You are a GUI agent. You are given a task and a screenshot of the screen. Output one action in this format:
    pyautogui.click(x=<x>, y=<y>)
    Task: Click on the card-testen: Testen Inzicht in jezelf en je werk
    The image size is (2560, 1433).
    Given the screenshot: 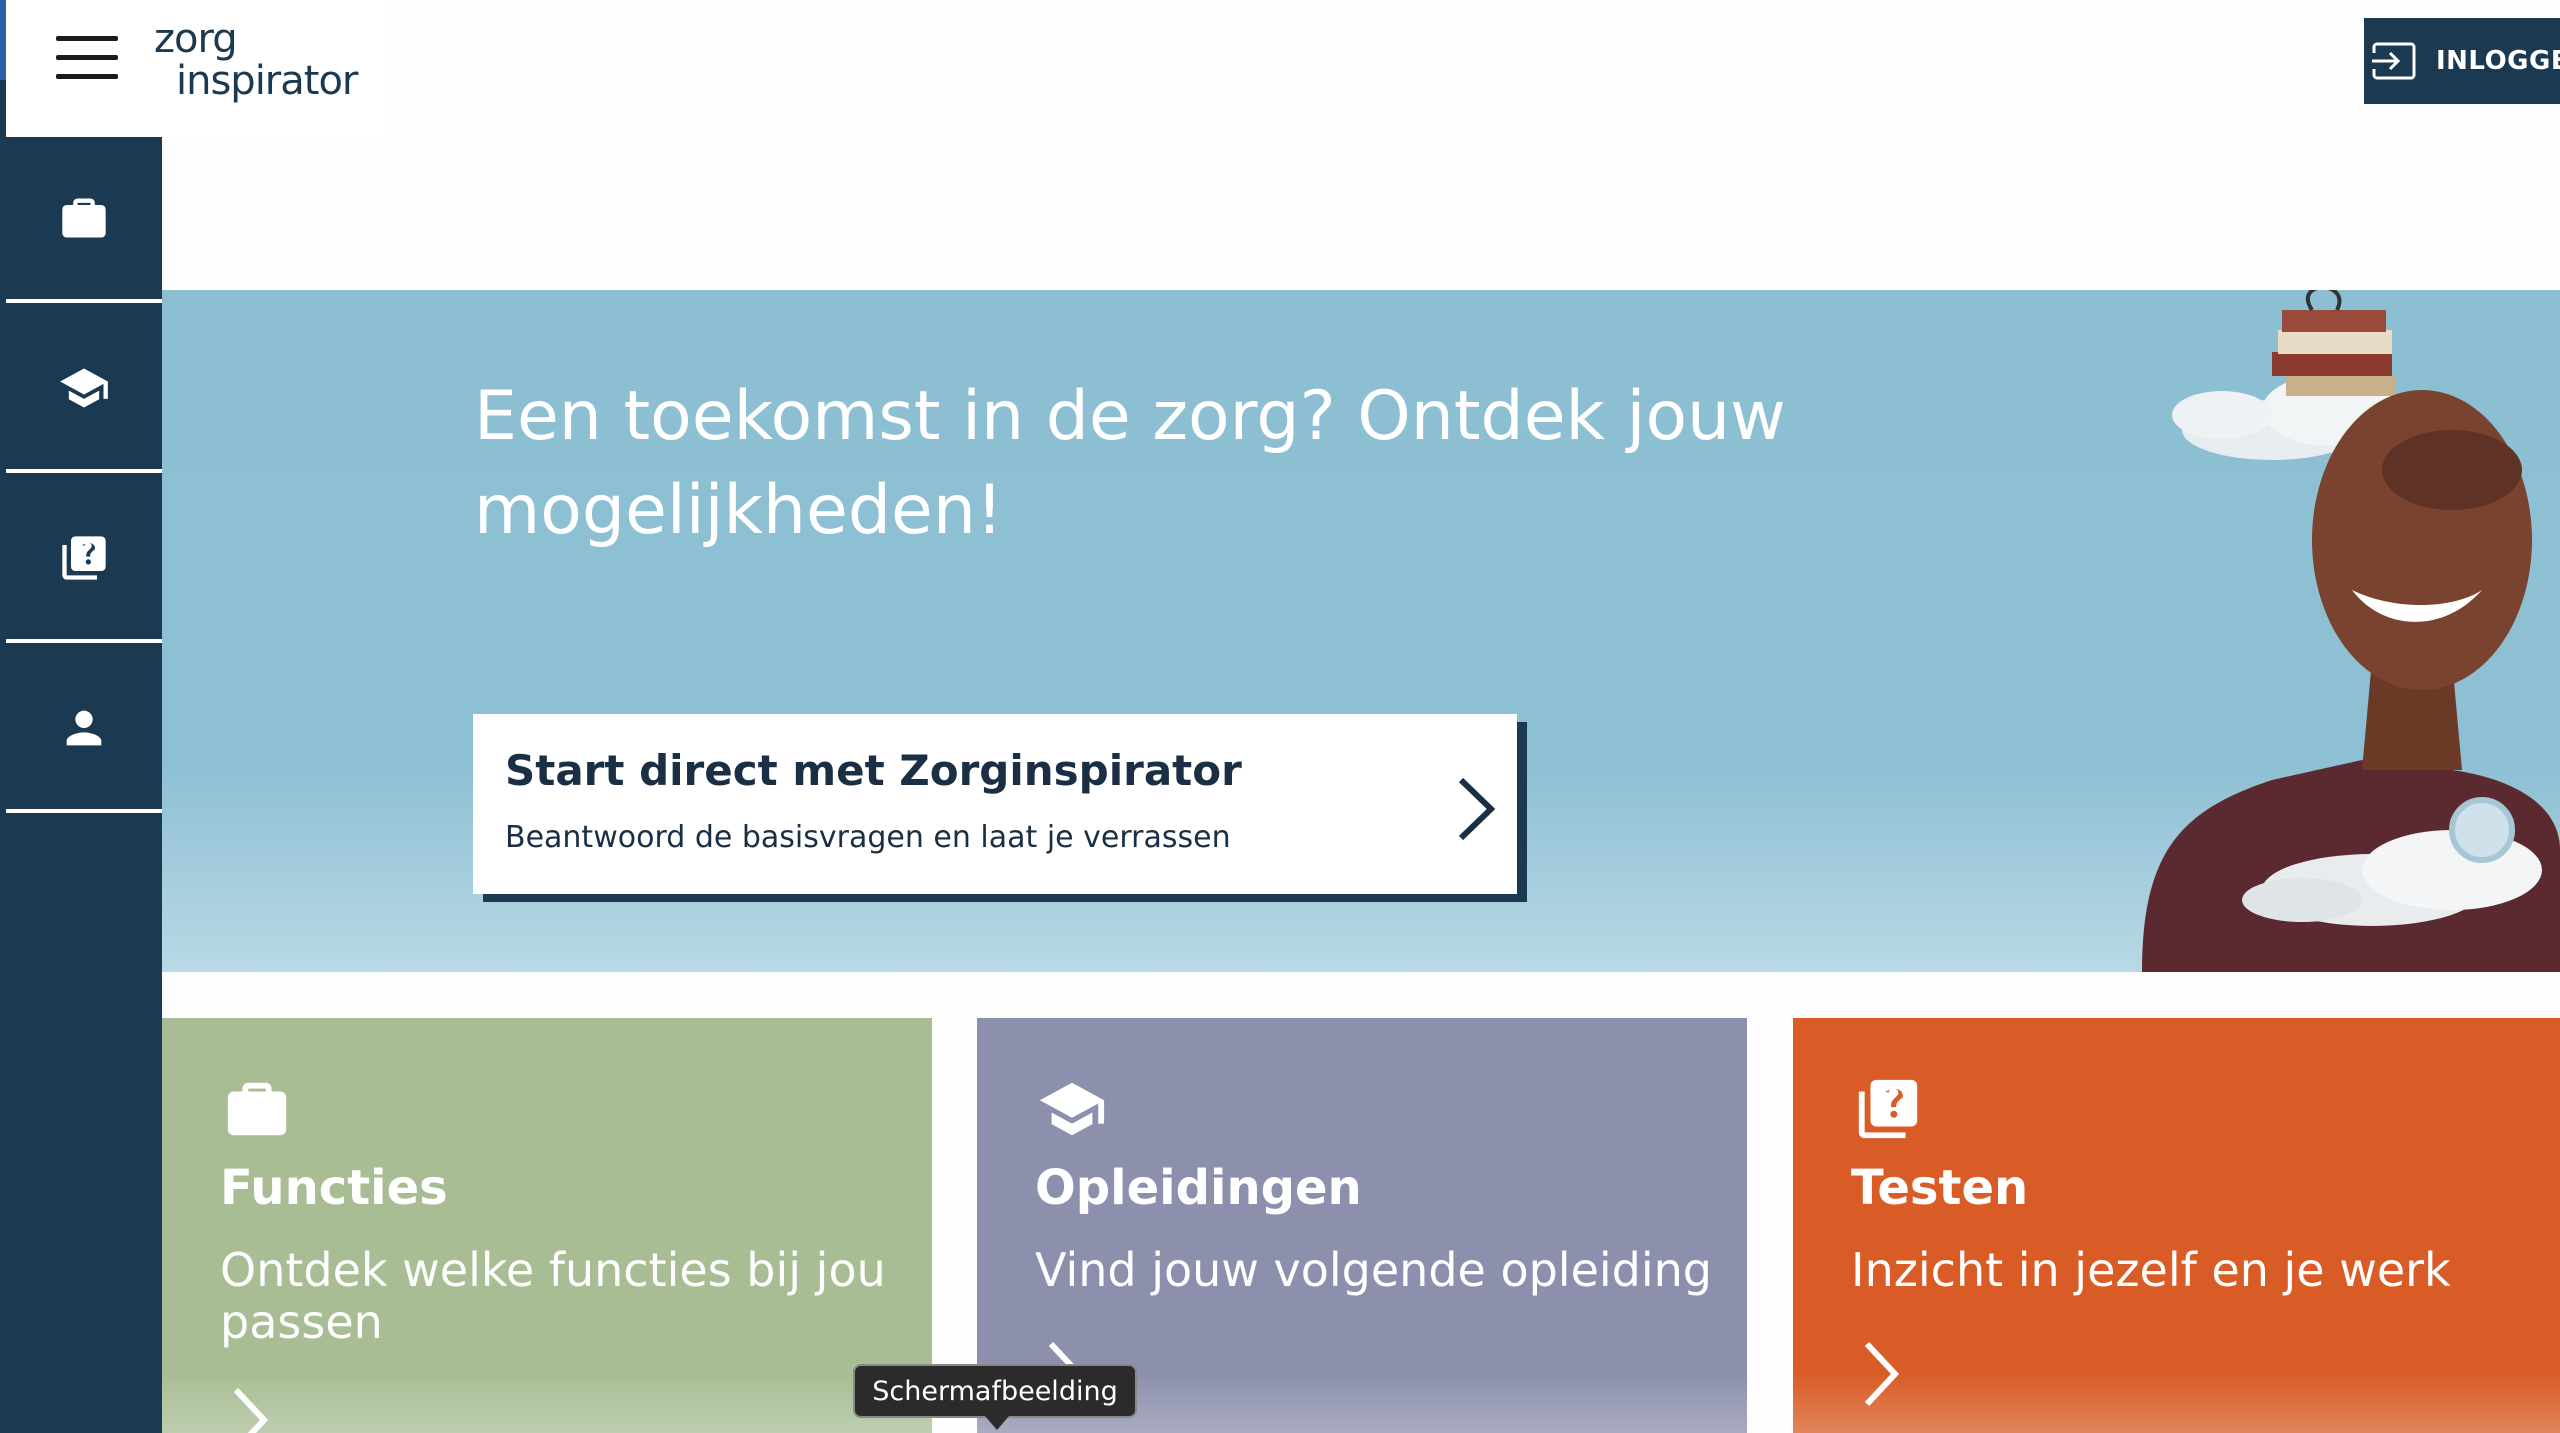 What is the action you would take?
    pyautogui.click(x=2176, y=1225)
    